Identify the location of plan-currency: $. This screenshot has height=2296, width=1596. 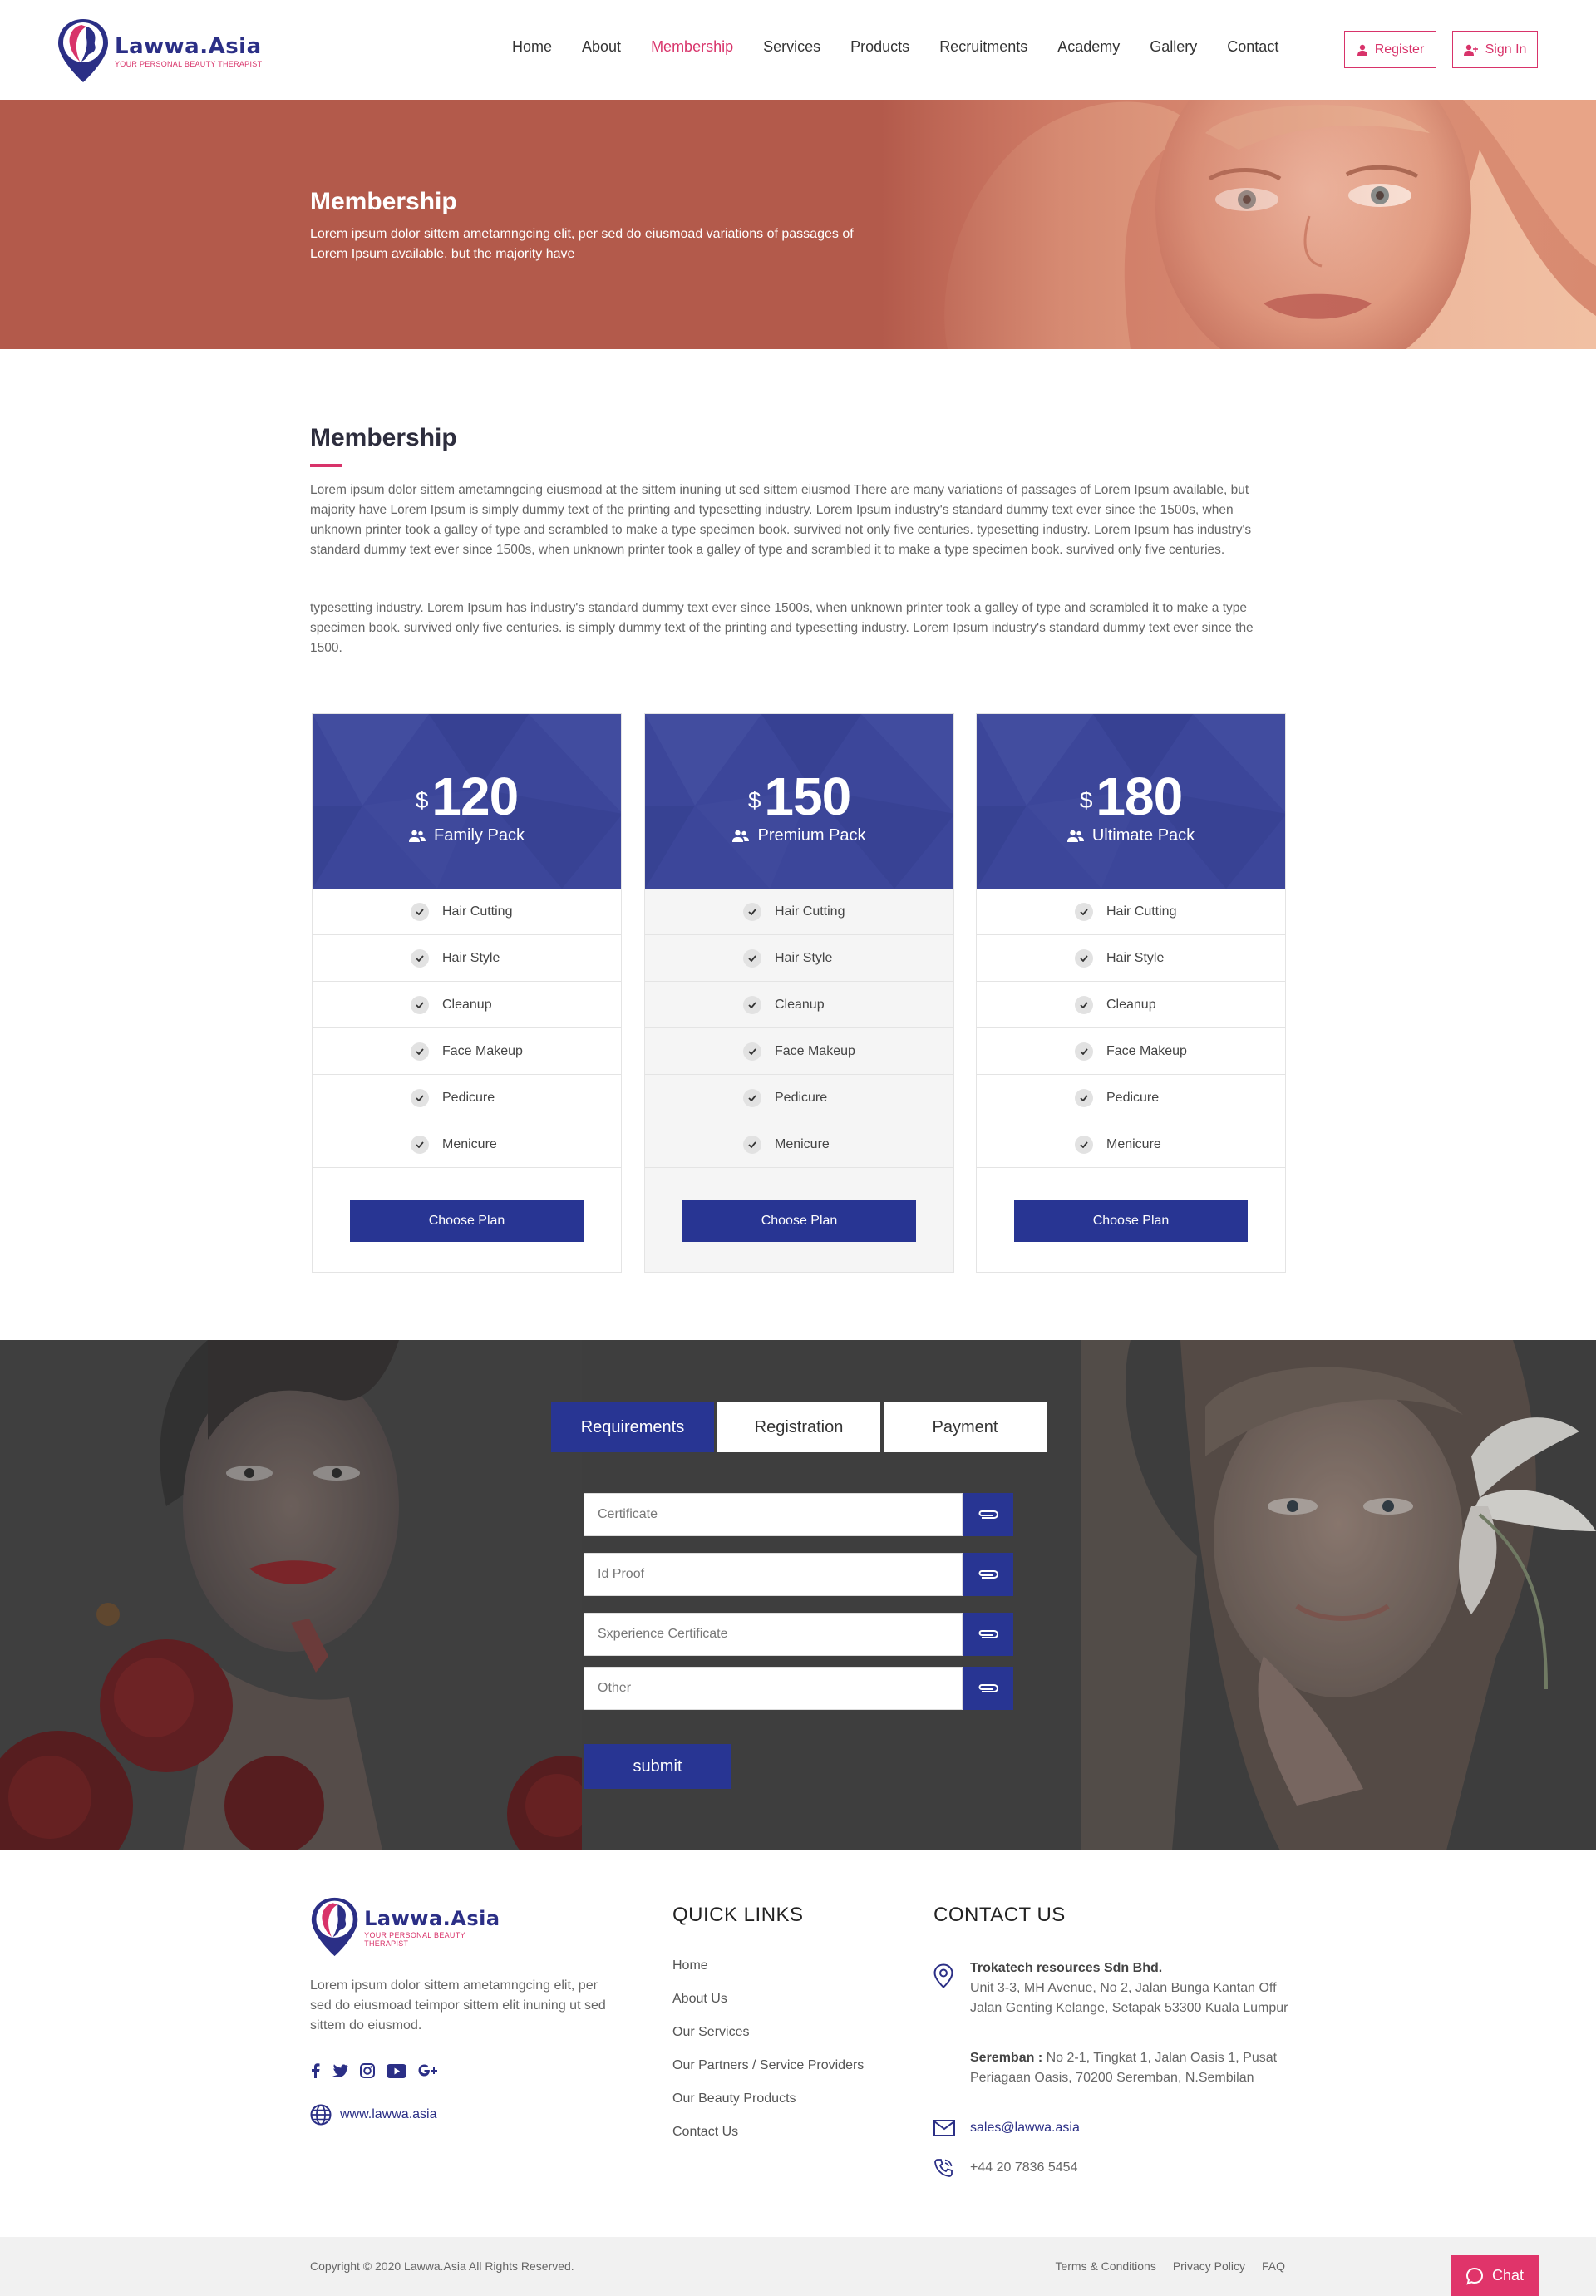
(1086, 800).